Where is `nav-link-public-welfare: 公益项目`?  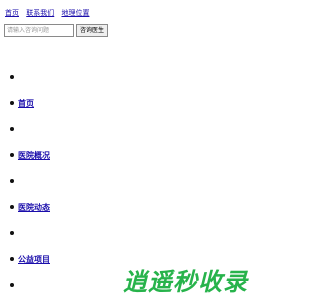
nav-link-public-welfare: 公益项目 is located at coordinates (34, 259).